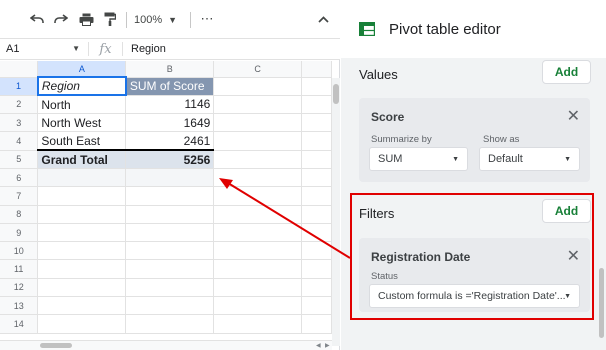 This screenshot has height=350, width=606. Describe the element at coordinates (318, 345) in the screenshot. I see `scroll-left-icon: ◀` at that location.